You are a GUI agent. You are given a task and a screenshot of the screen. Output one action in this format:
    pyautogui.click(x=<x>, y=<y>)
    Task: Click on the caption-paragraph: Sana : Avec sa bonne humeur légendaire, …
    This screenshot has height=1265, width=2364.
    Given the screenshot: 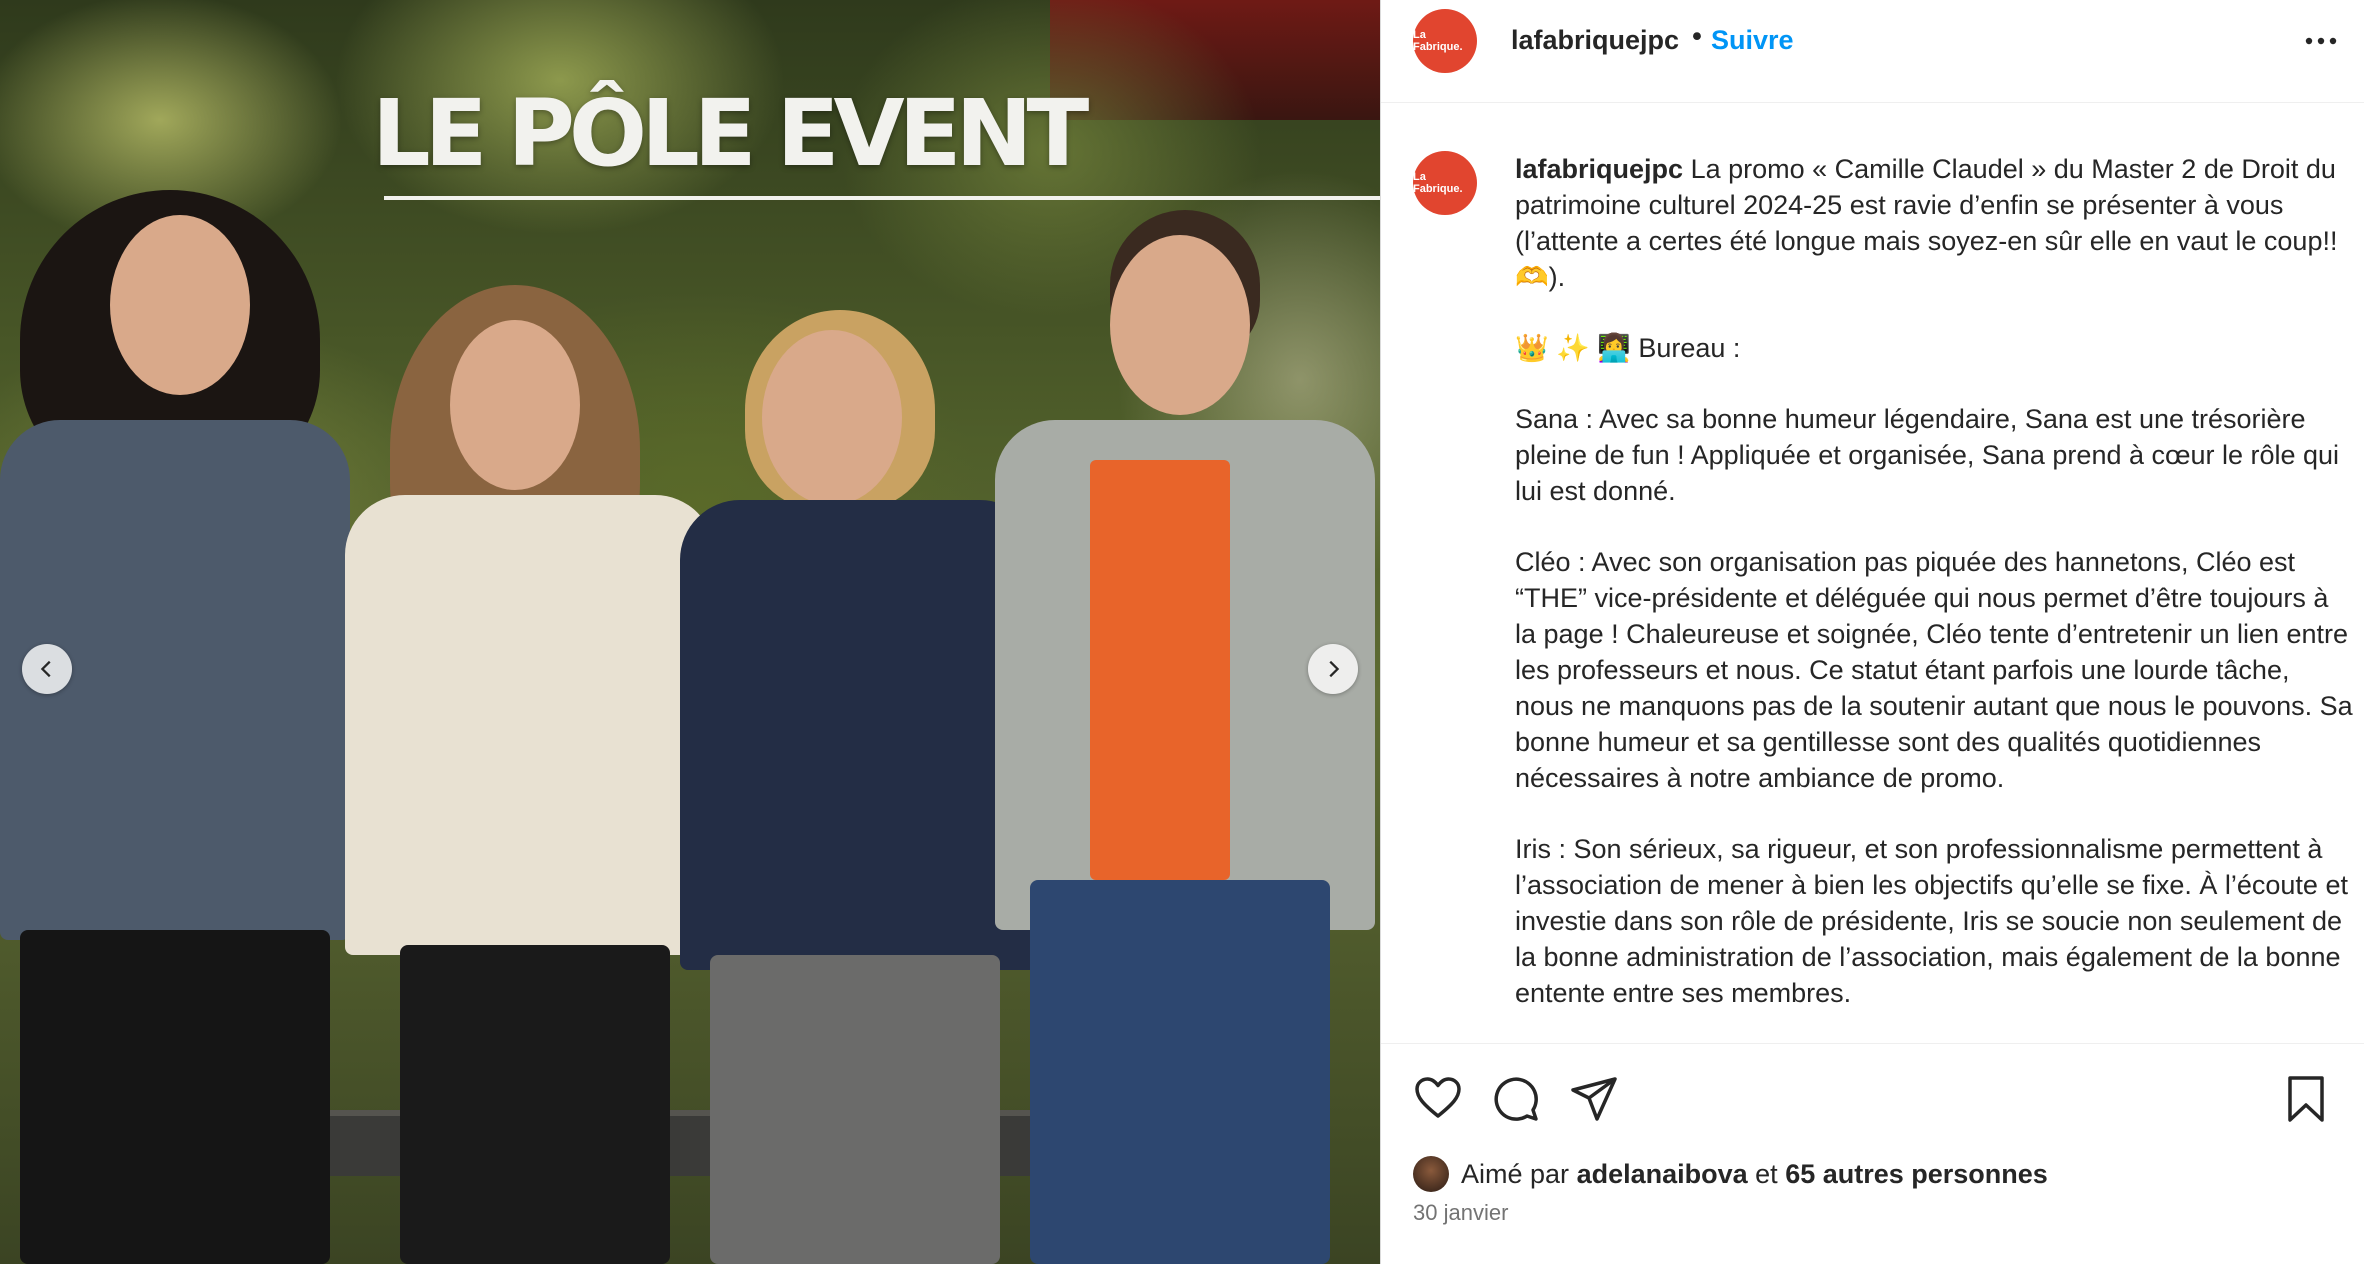 What is the action you would take?
    pyautogui.click(x=1927, y=455)
    